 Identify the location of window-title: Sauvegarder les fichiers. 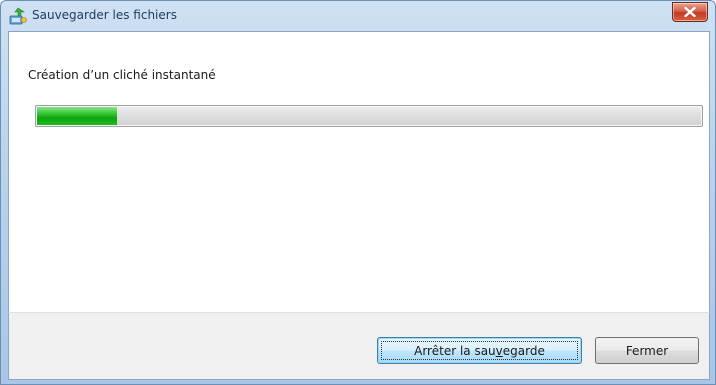
(104, 15).